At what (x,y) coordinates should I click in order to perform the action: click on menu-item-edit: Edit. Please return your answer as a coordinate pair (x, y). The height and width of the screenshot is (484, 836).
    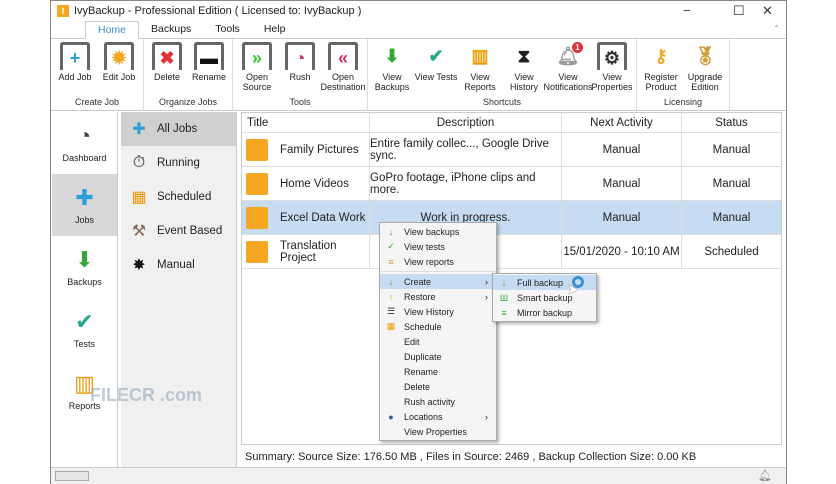
    Looking at the image, I should click on (438, 341).